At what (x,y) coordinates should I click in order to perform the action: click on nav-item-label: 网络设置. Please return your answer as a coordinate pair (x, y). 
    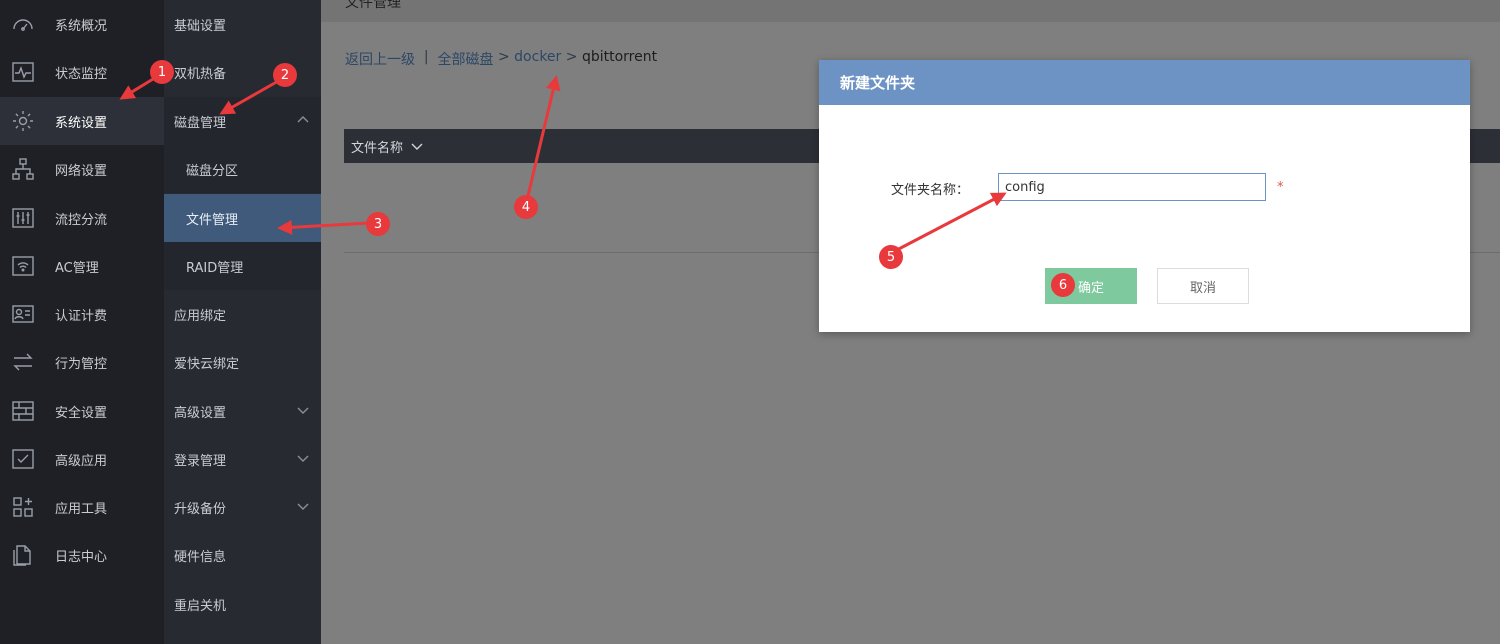
    Looking at the image, I should click on (81, 171).